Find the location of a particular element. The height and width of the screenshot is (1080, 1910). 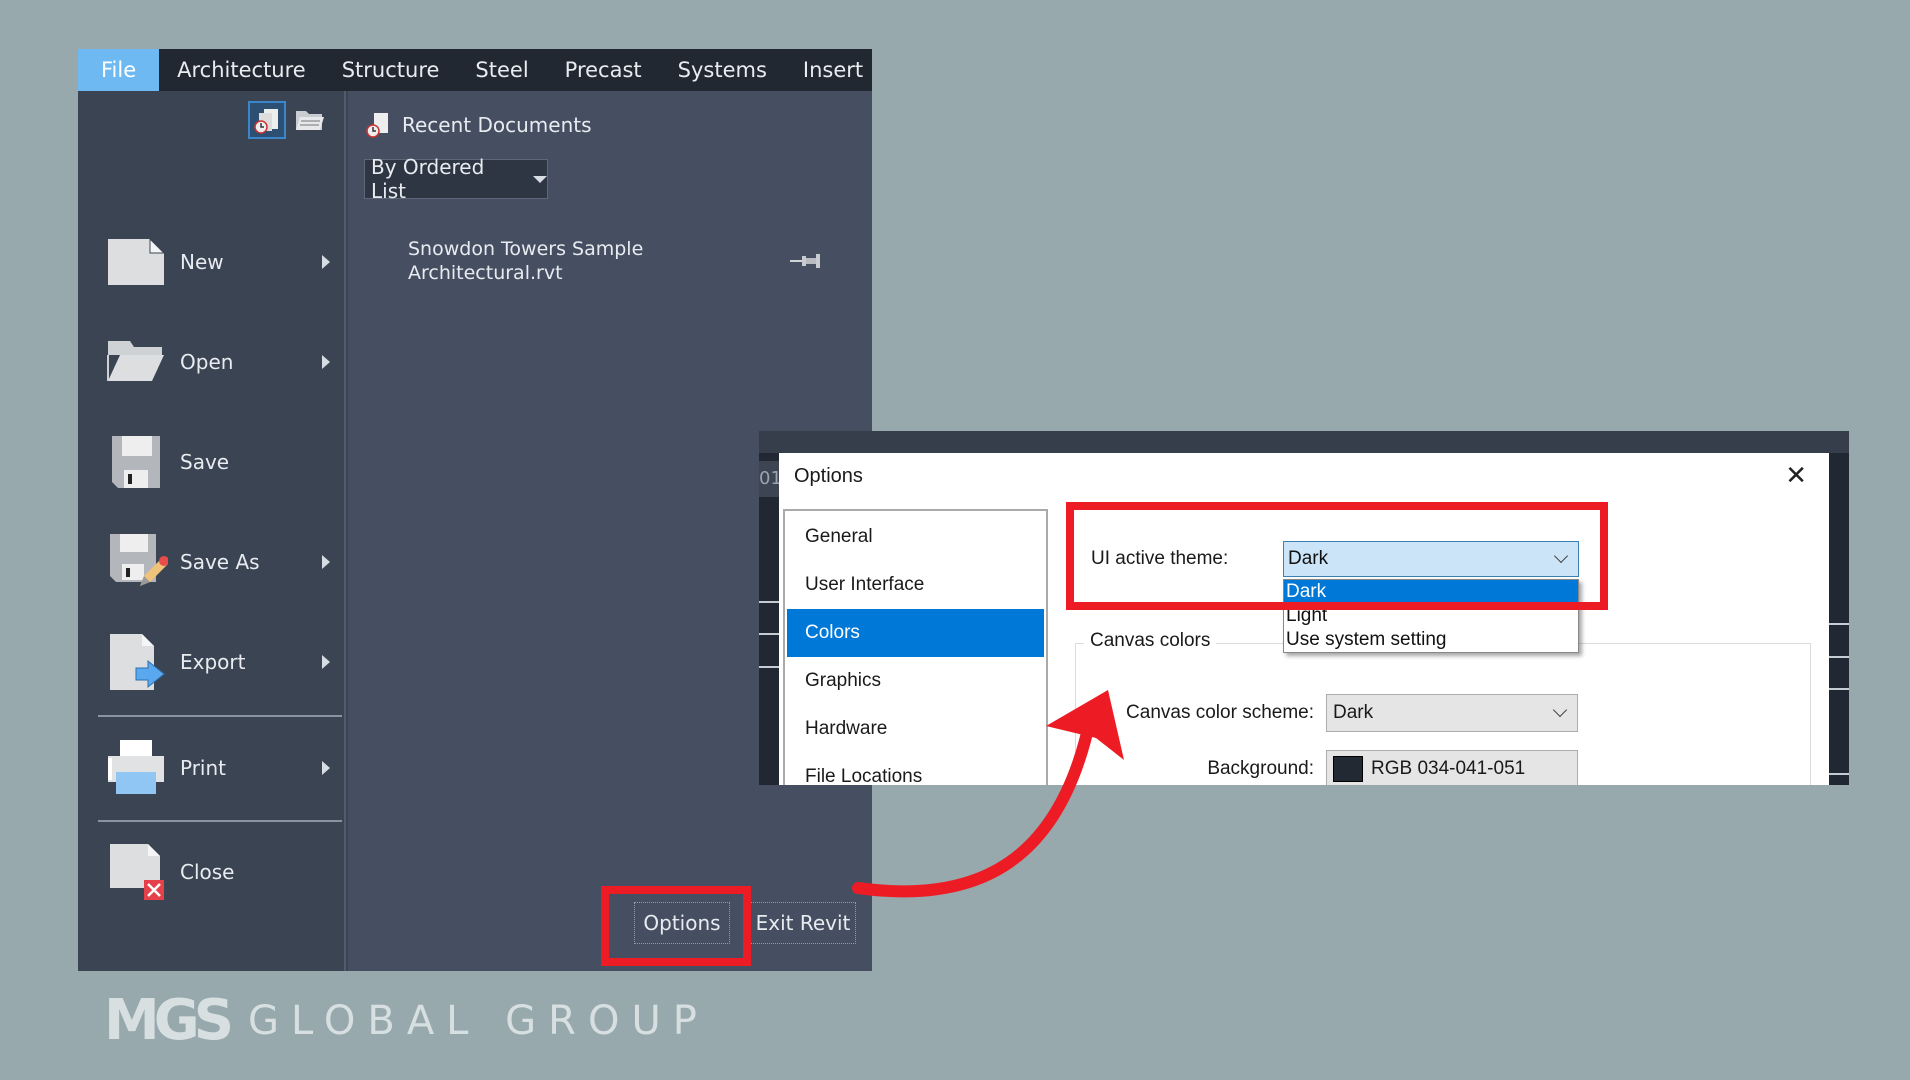

nav-graphics: Graphics is located at coordinates (915, 681).